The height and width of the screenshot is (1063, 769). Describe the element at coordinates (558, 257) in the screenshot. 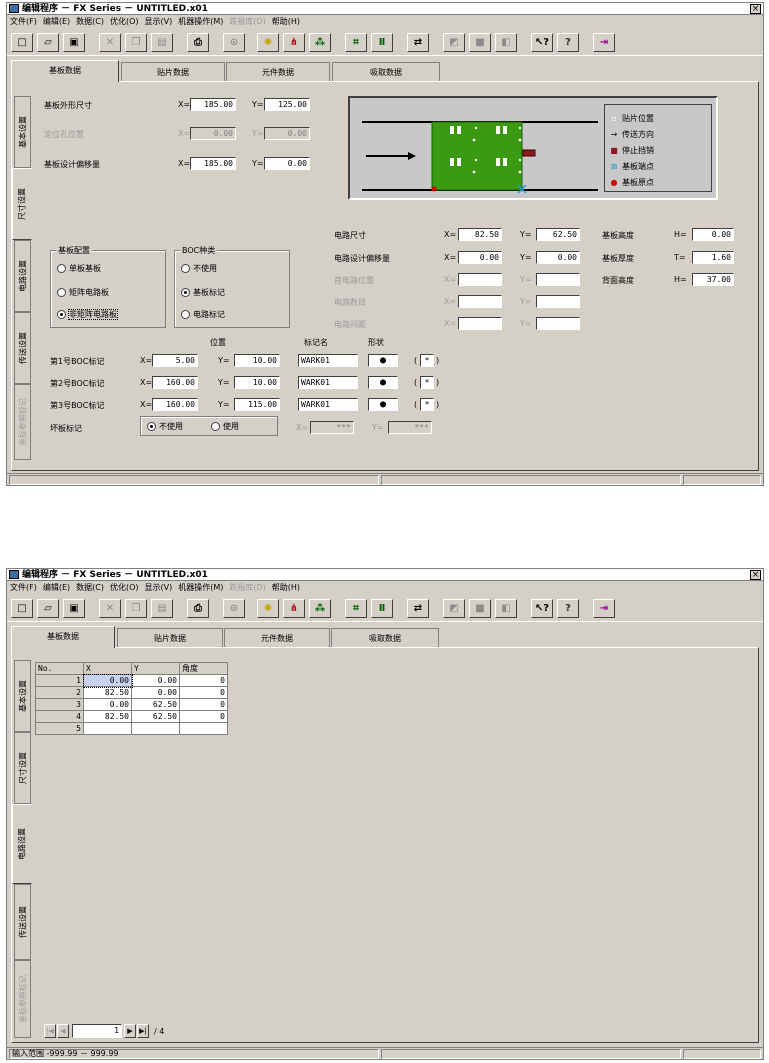

I see `circuit-offset-y-input: 0.00` at that location.